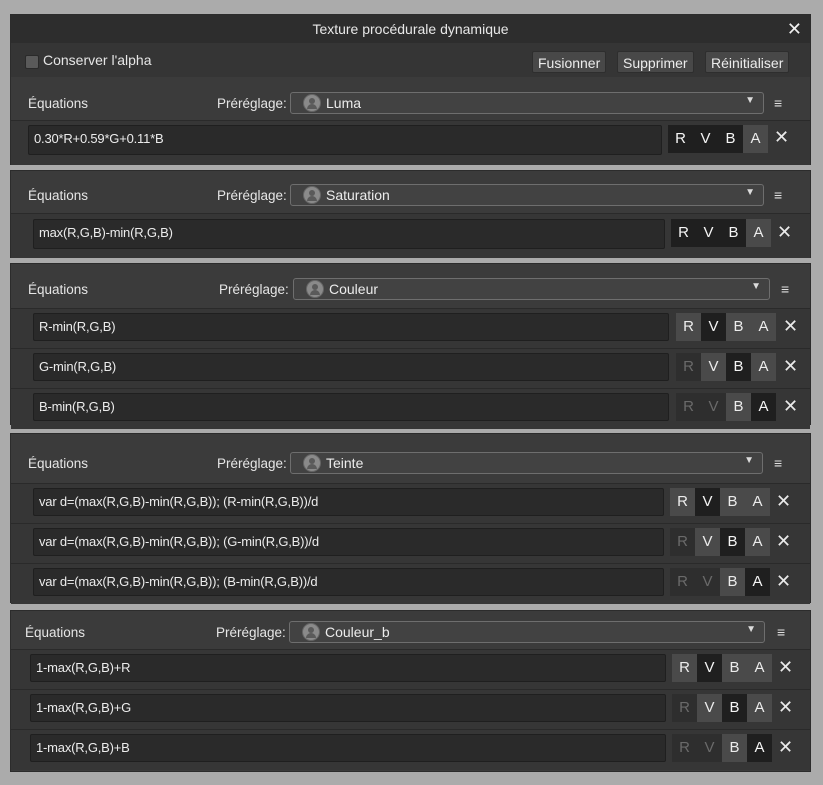 The image size is (823, 785). What do you see at coordinates (348, 708) in the screenshot?
I see `equation-input: 1-max(R,G,B)+G` at bounding box center [348, 708].